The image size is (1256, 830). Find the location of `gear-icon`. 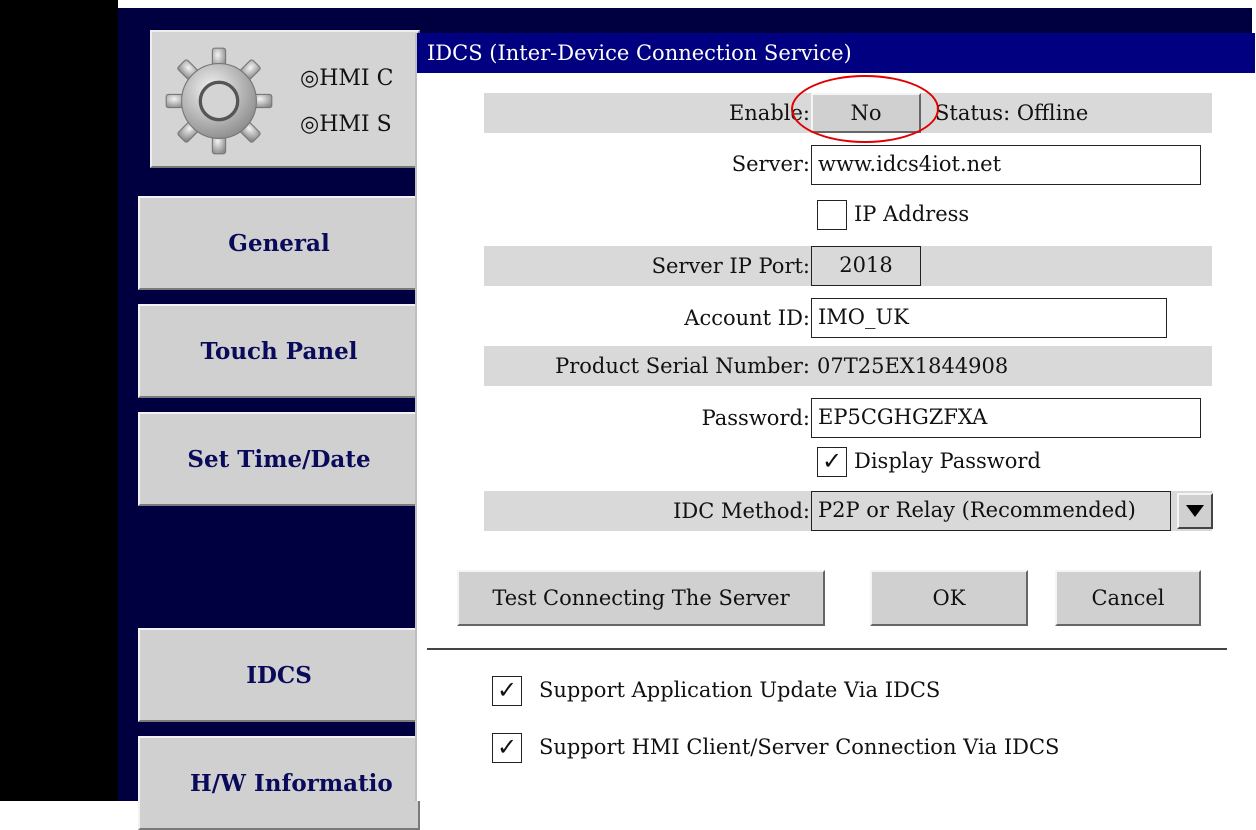

gear-icon is located at coordinates (219, 101).